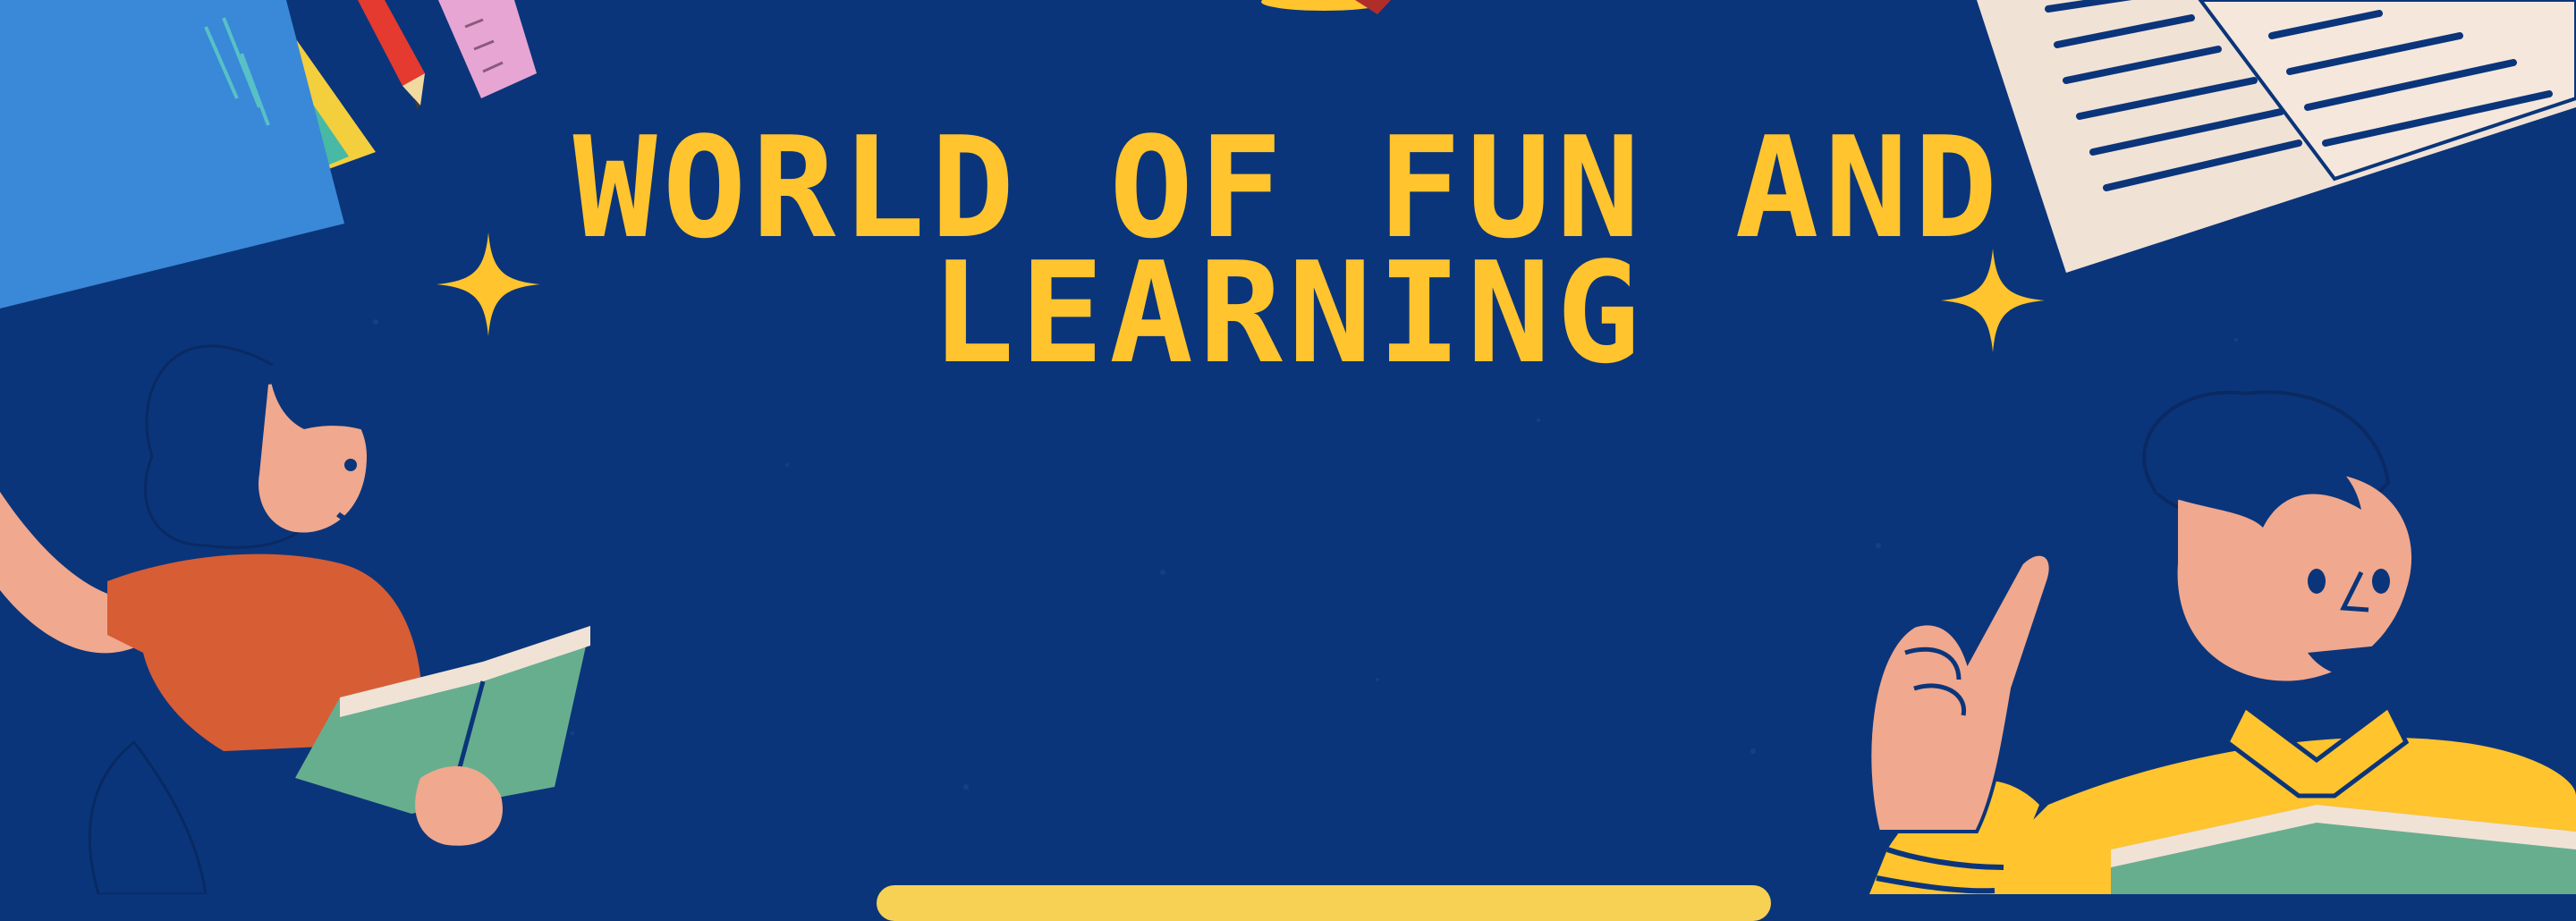 Image resolution: width=2576 pixels, height=921 pixels. Describe the element at coordinates (295, 619) in the screenshot. I see `girl-reading-illustration` at that location.